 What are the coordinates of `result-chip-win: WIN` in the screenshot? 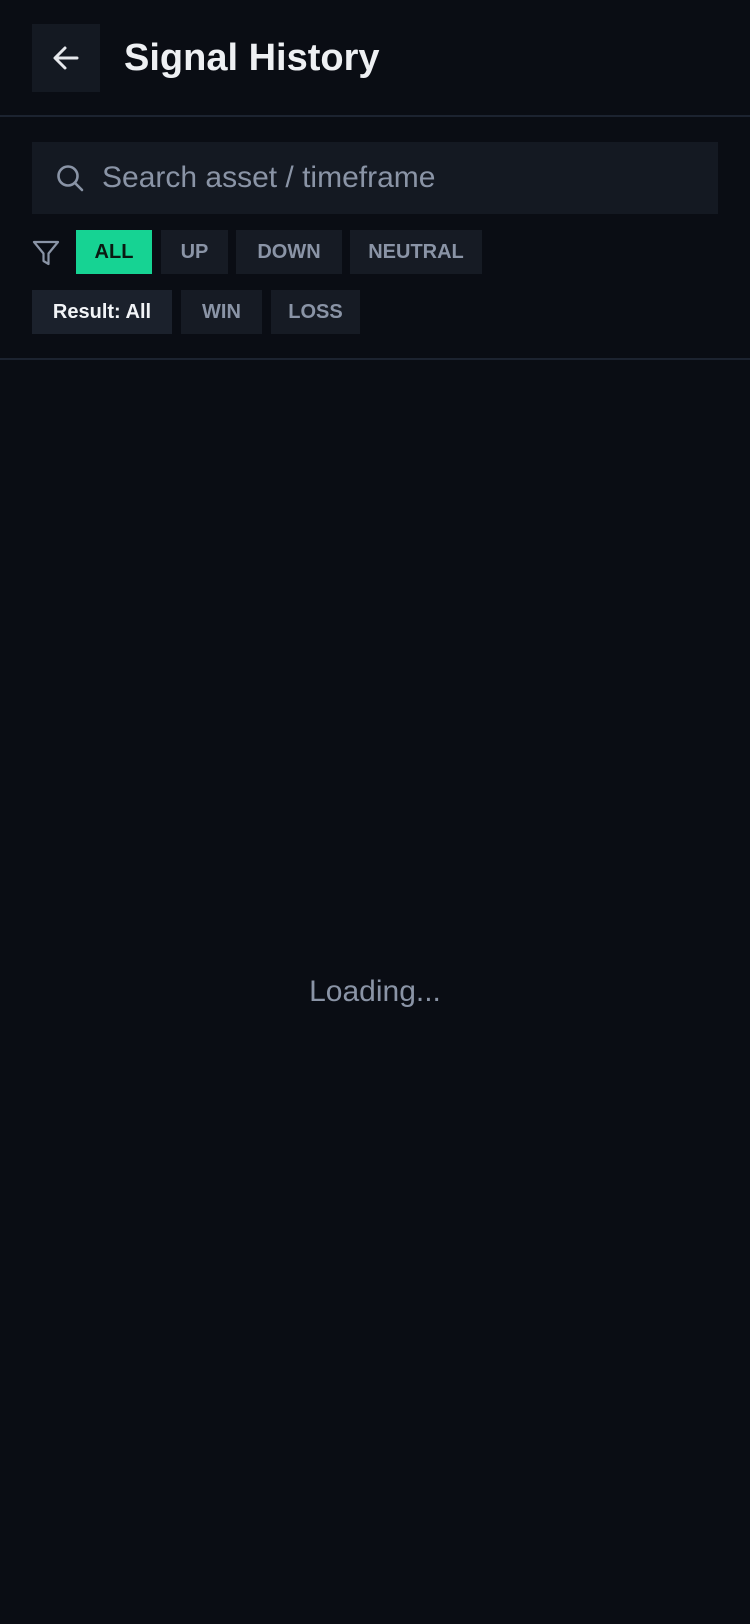 It's located at (221, 312).